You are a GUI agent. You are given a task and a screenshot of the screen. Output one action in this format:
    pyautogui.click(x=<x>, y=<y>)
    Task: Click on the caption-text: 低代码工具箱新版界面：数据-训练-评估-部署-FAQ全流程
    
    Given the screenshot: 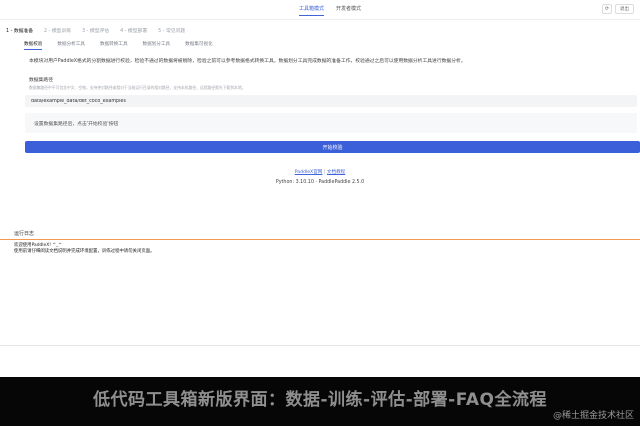 What is the action you would take?
    pyautogui.click(x=320, y=400)
    